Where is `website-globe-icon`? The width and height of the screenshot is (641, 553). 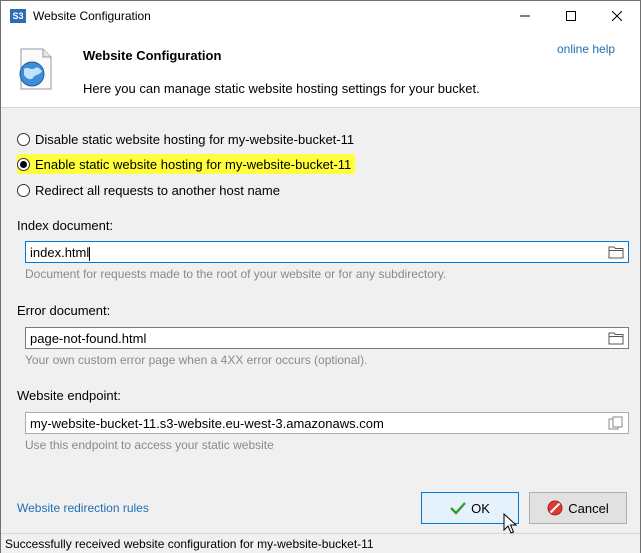
website-globe-icon is located at coordinates (35, 69).